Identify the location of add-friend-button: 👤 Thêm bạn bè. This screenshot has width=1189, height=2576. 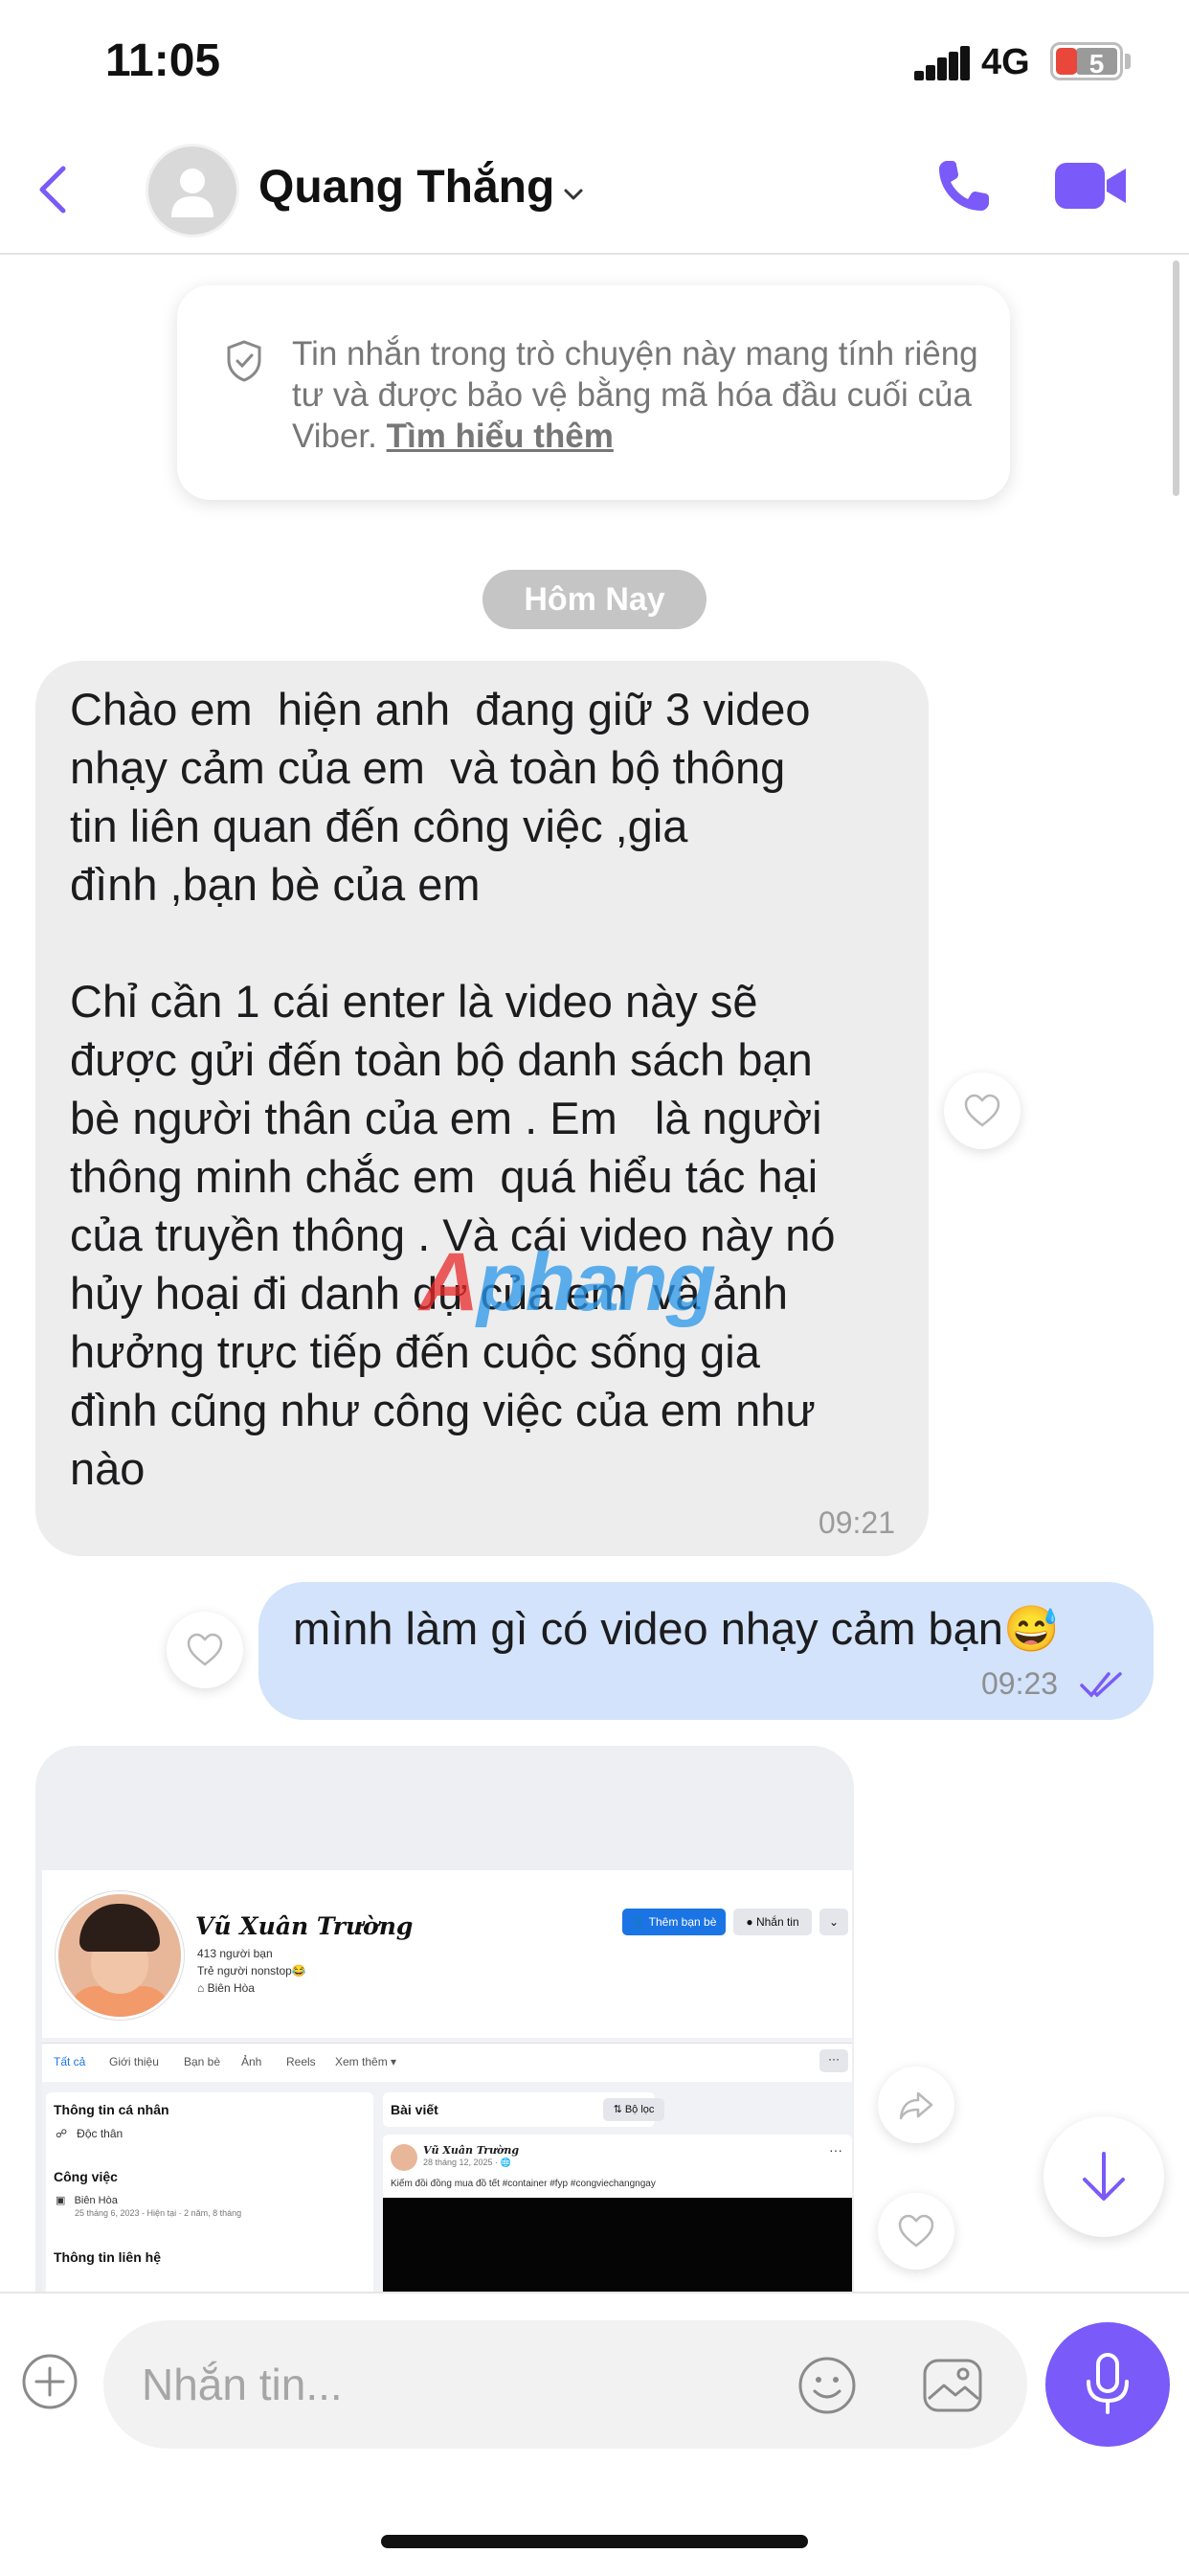
(674, 1922).